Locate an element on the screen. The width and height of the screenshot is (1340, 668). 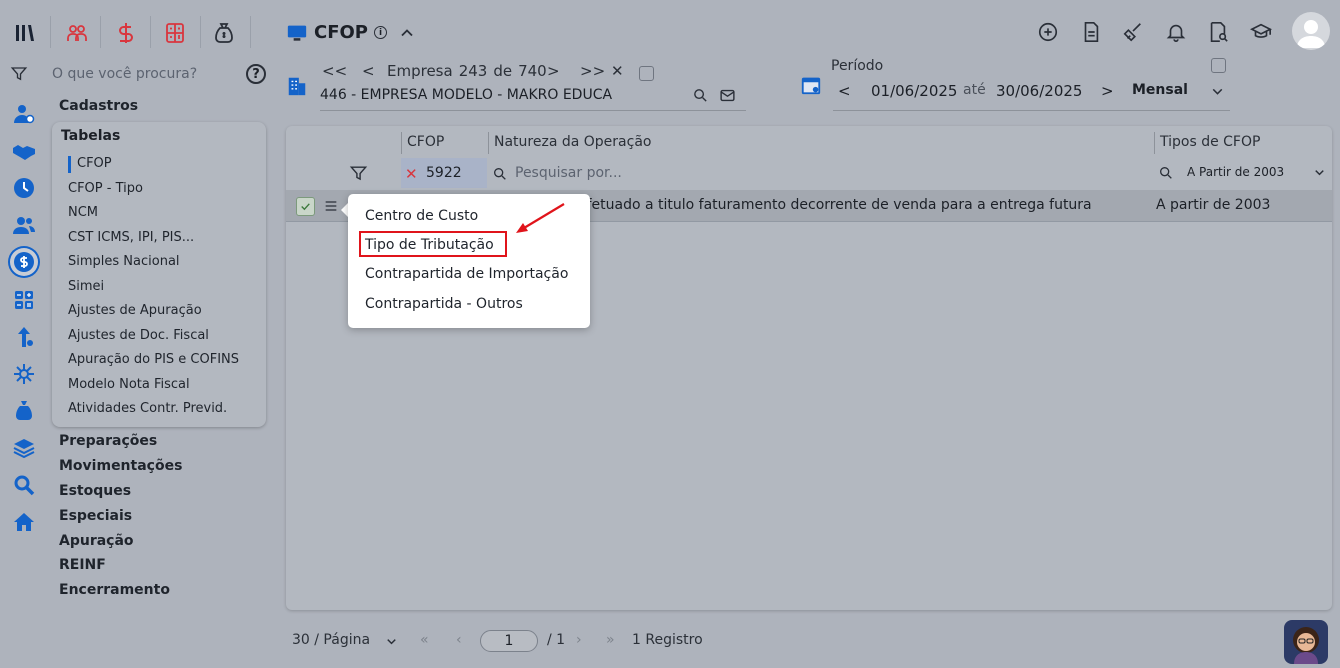
layers-icon is located at coordinates (24, 448).